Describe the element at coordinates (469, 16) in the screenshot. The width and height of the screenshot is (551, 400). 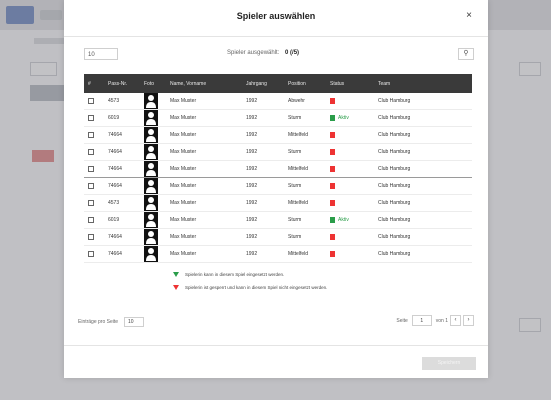
I see `close-button: ×` at that location.